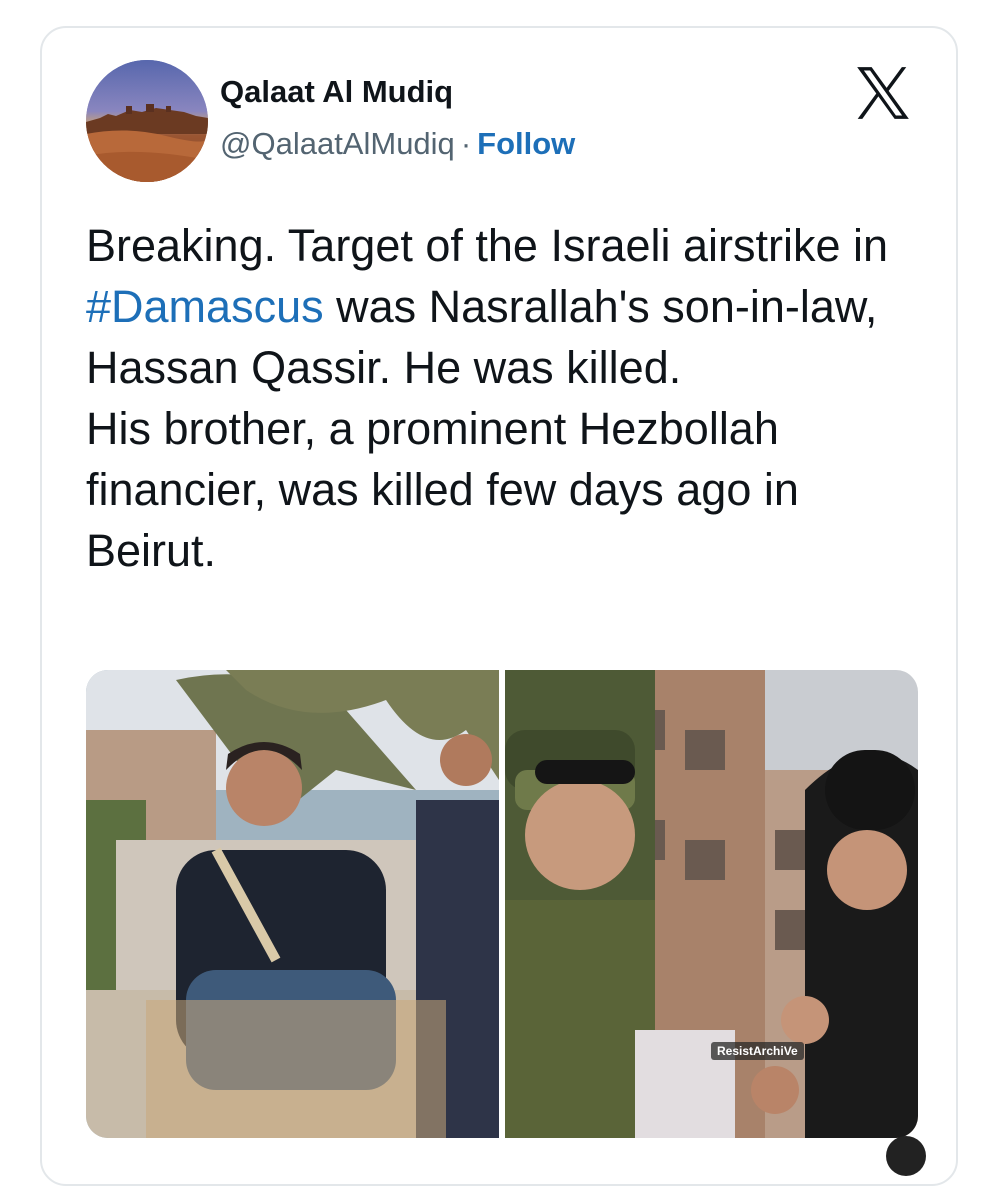 The height and width of the screenshot is (1186, 1000). I want to click on media-more-indicator, so click(906, 1156).